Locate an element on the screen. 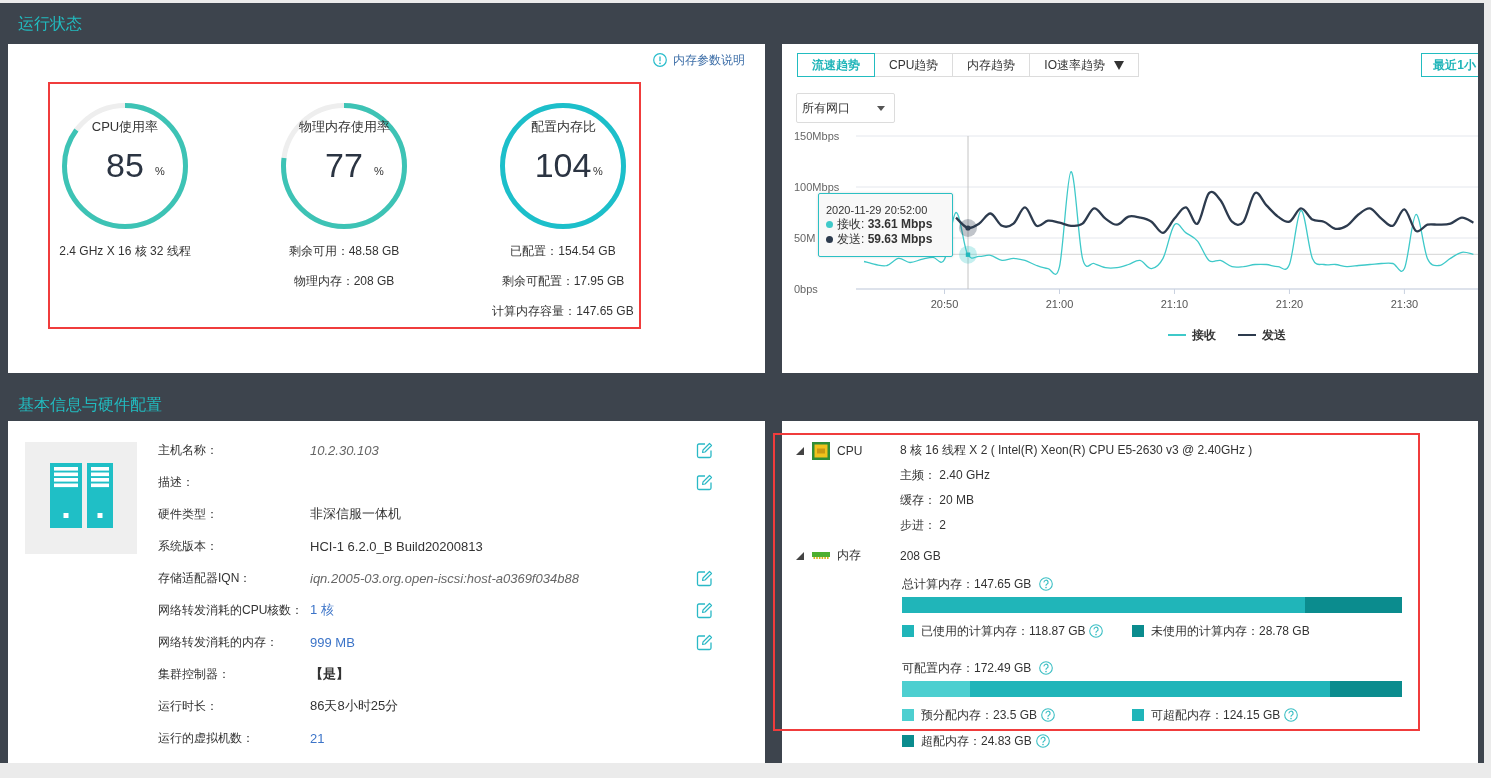 This screenshot has width=1491, height=778. memory-total-label: 可配置内存：172.49 GB is located at coordinates (967, 668).